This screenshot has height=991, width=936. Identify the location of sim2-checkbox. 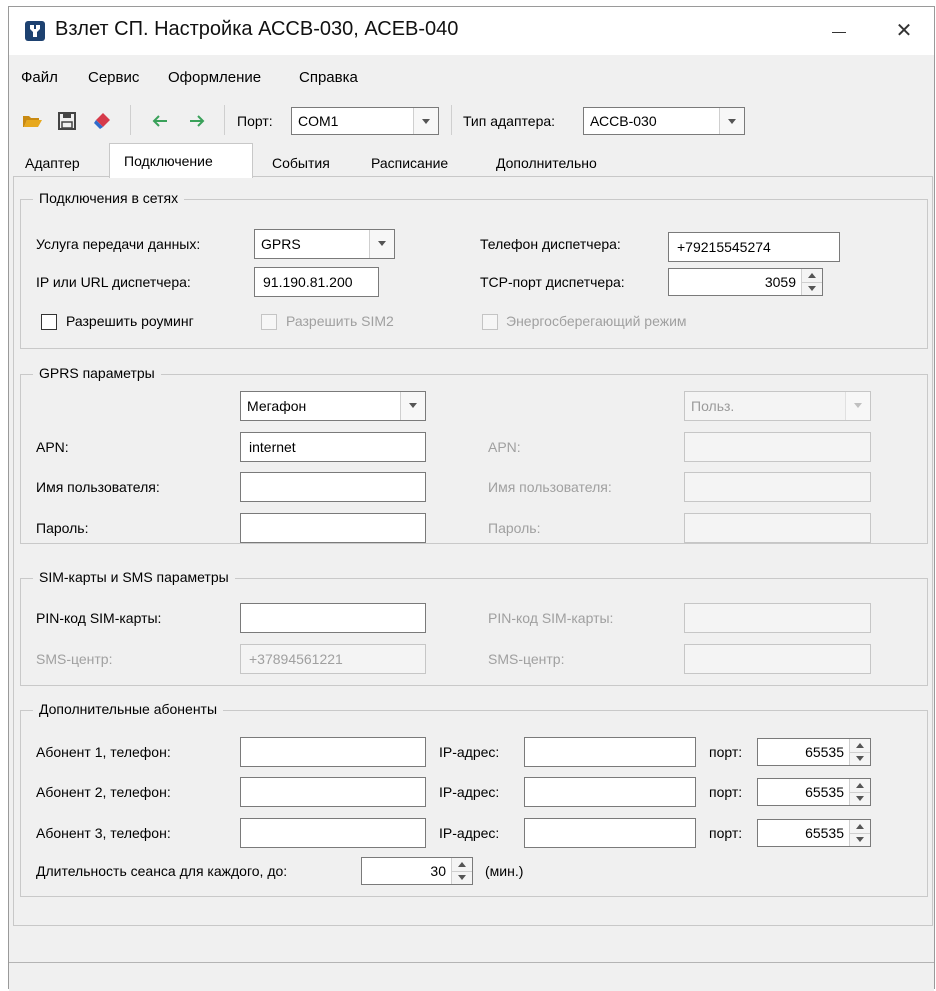
(269, 322).